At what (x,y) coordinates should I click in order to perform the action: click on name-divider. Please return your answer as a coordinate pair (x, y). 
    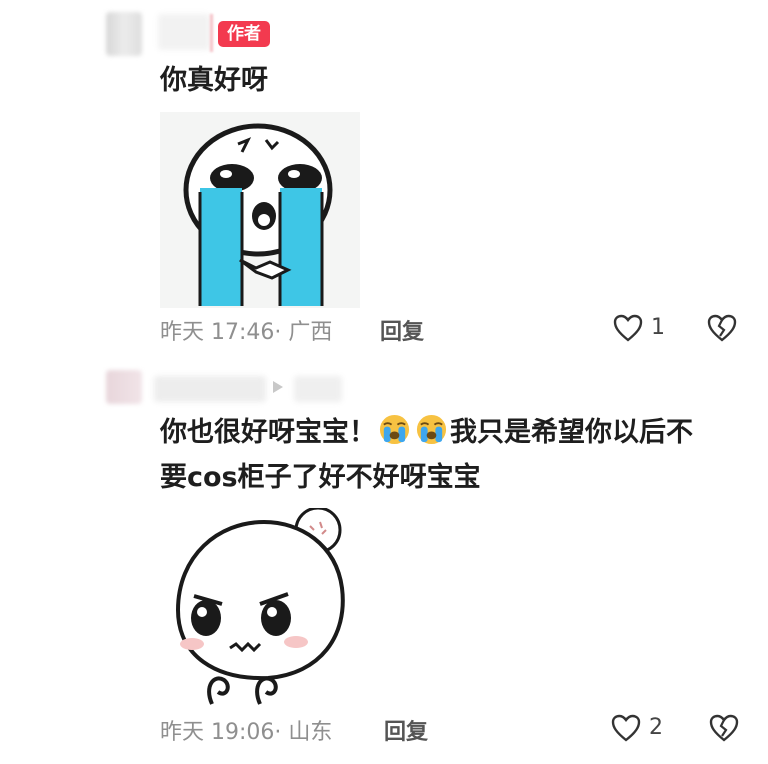
    Looking at the image, I should click on (211, 33).